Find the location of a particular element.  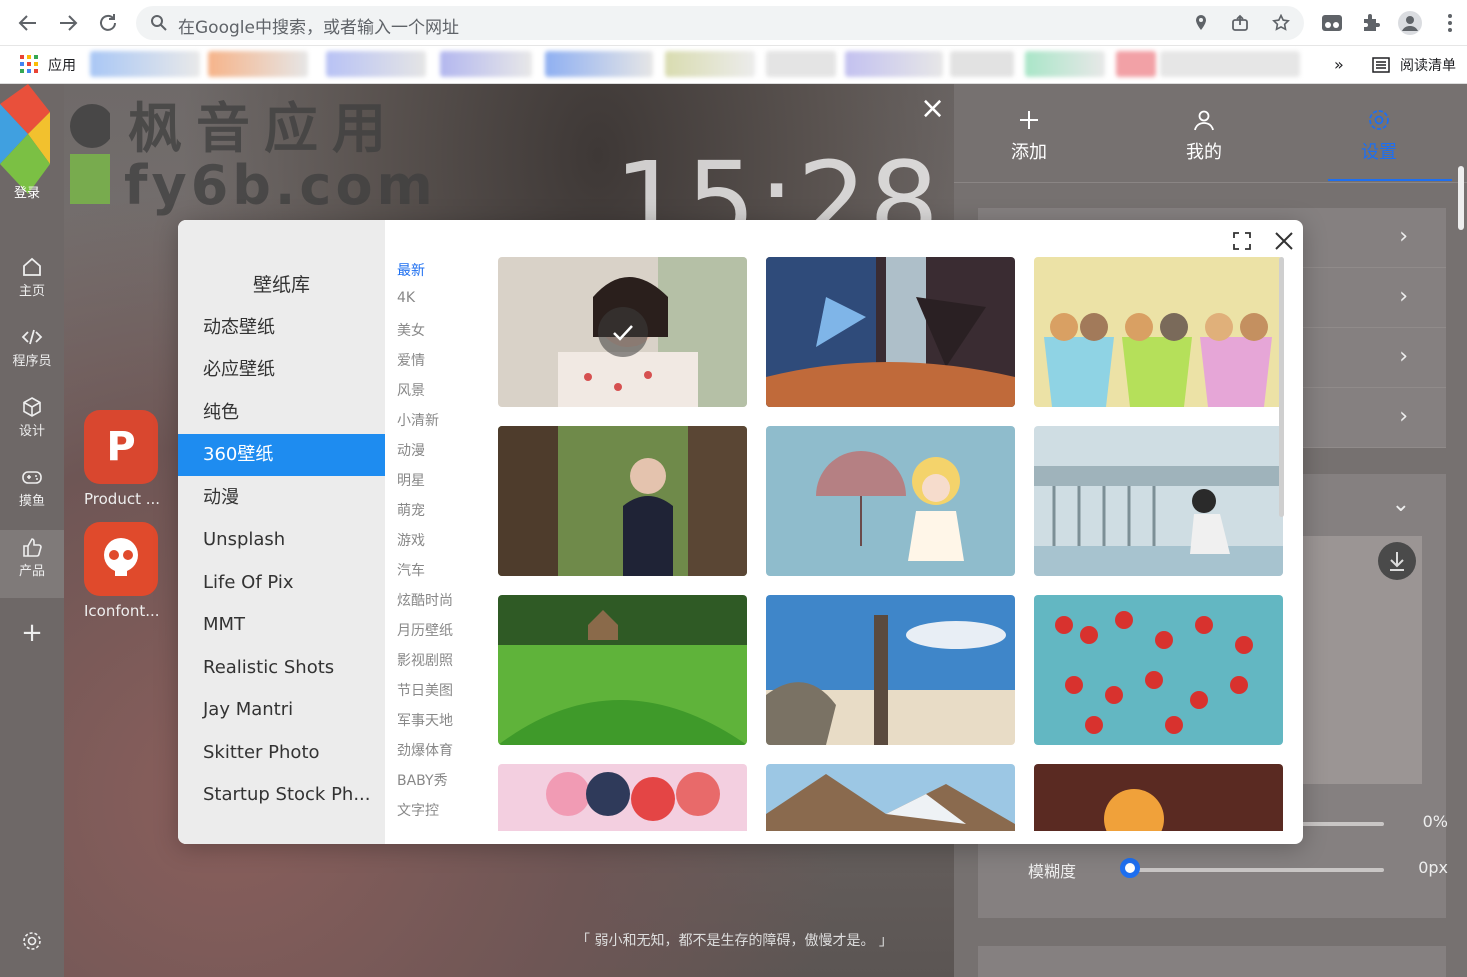

tag-item: 游戏 is located at coordinates (411, 540).